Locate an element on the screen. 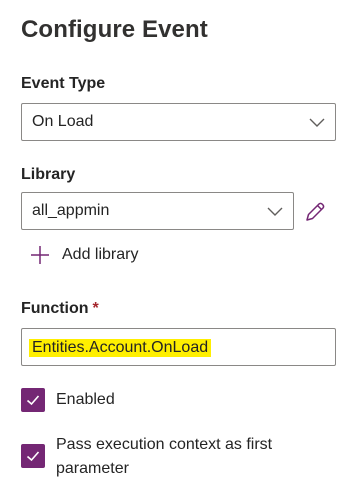  event-type-label: Event Type is located at coordinates (63, 83).